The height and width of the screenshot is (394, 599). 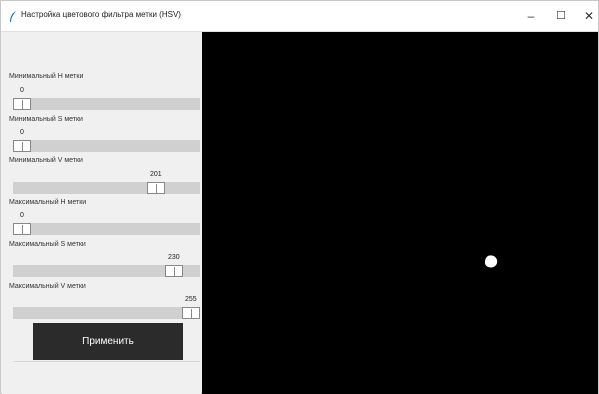 I want to click on slider-track-min-h, so click(x=106, y=104).